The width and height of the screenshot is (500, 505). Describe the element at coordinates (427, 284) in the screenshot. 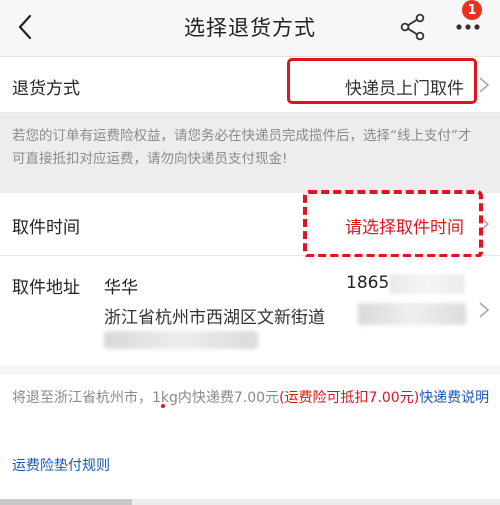

I see `phone-redaction` at that location.